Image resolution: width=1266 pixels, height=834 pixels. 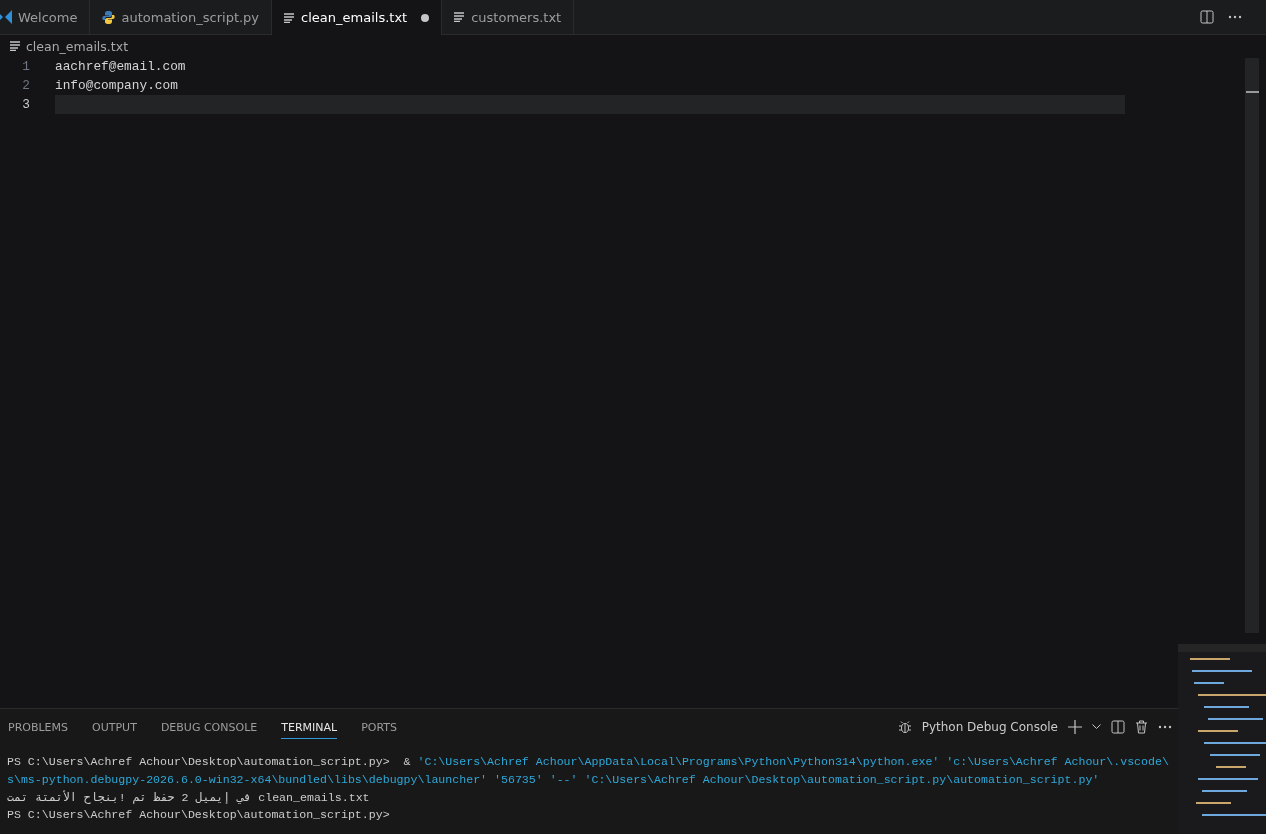 What do you see at coordinates (117, 86) in the screenshot?
I see `code-line: info@company.com` at bounding box center [117, 86].